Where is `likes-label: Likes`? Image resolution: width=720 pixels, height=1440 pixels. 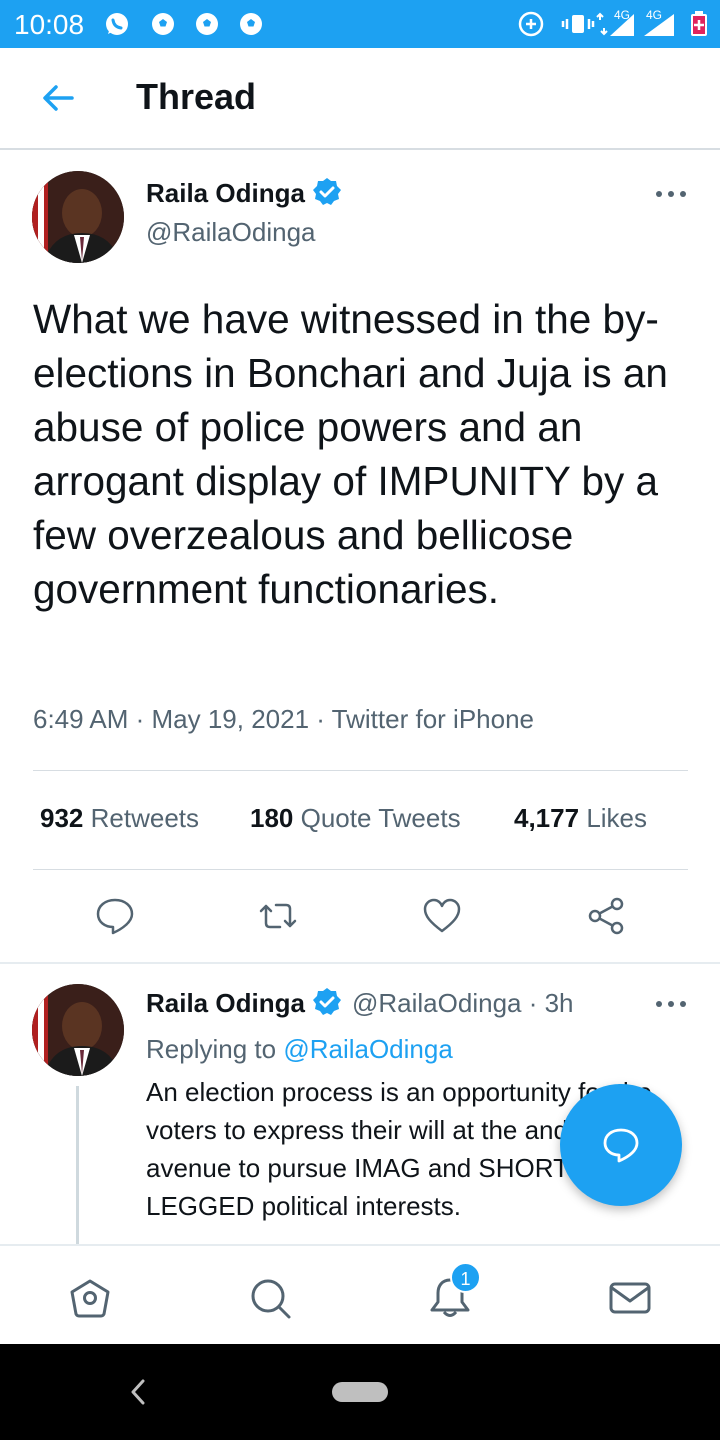
likes-label: Likes is located at coordinates (617, 818).